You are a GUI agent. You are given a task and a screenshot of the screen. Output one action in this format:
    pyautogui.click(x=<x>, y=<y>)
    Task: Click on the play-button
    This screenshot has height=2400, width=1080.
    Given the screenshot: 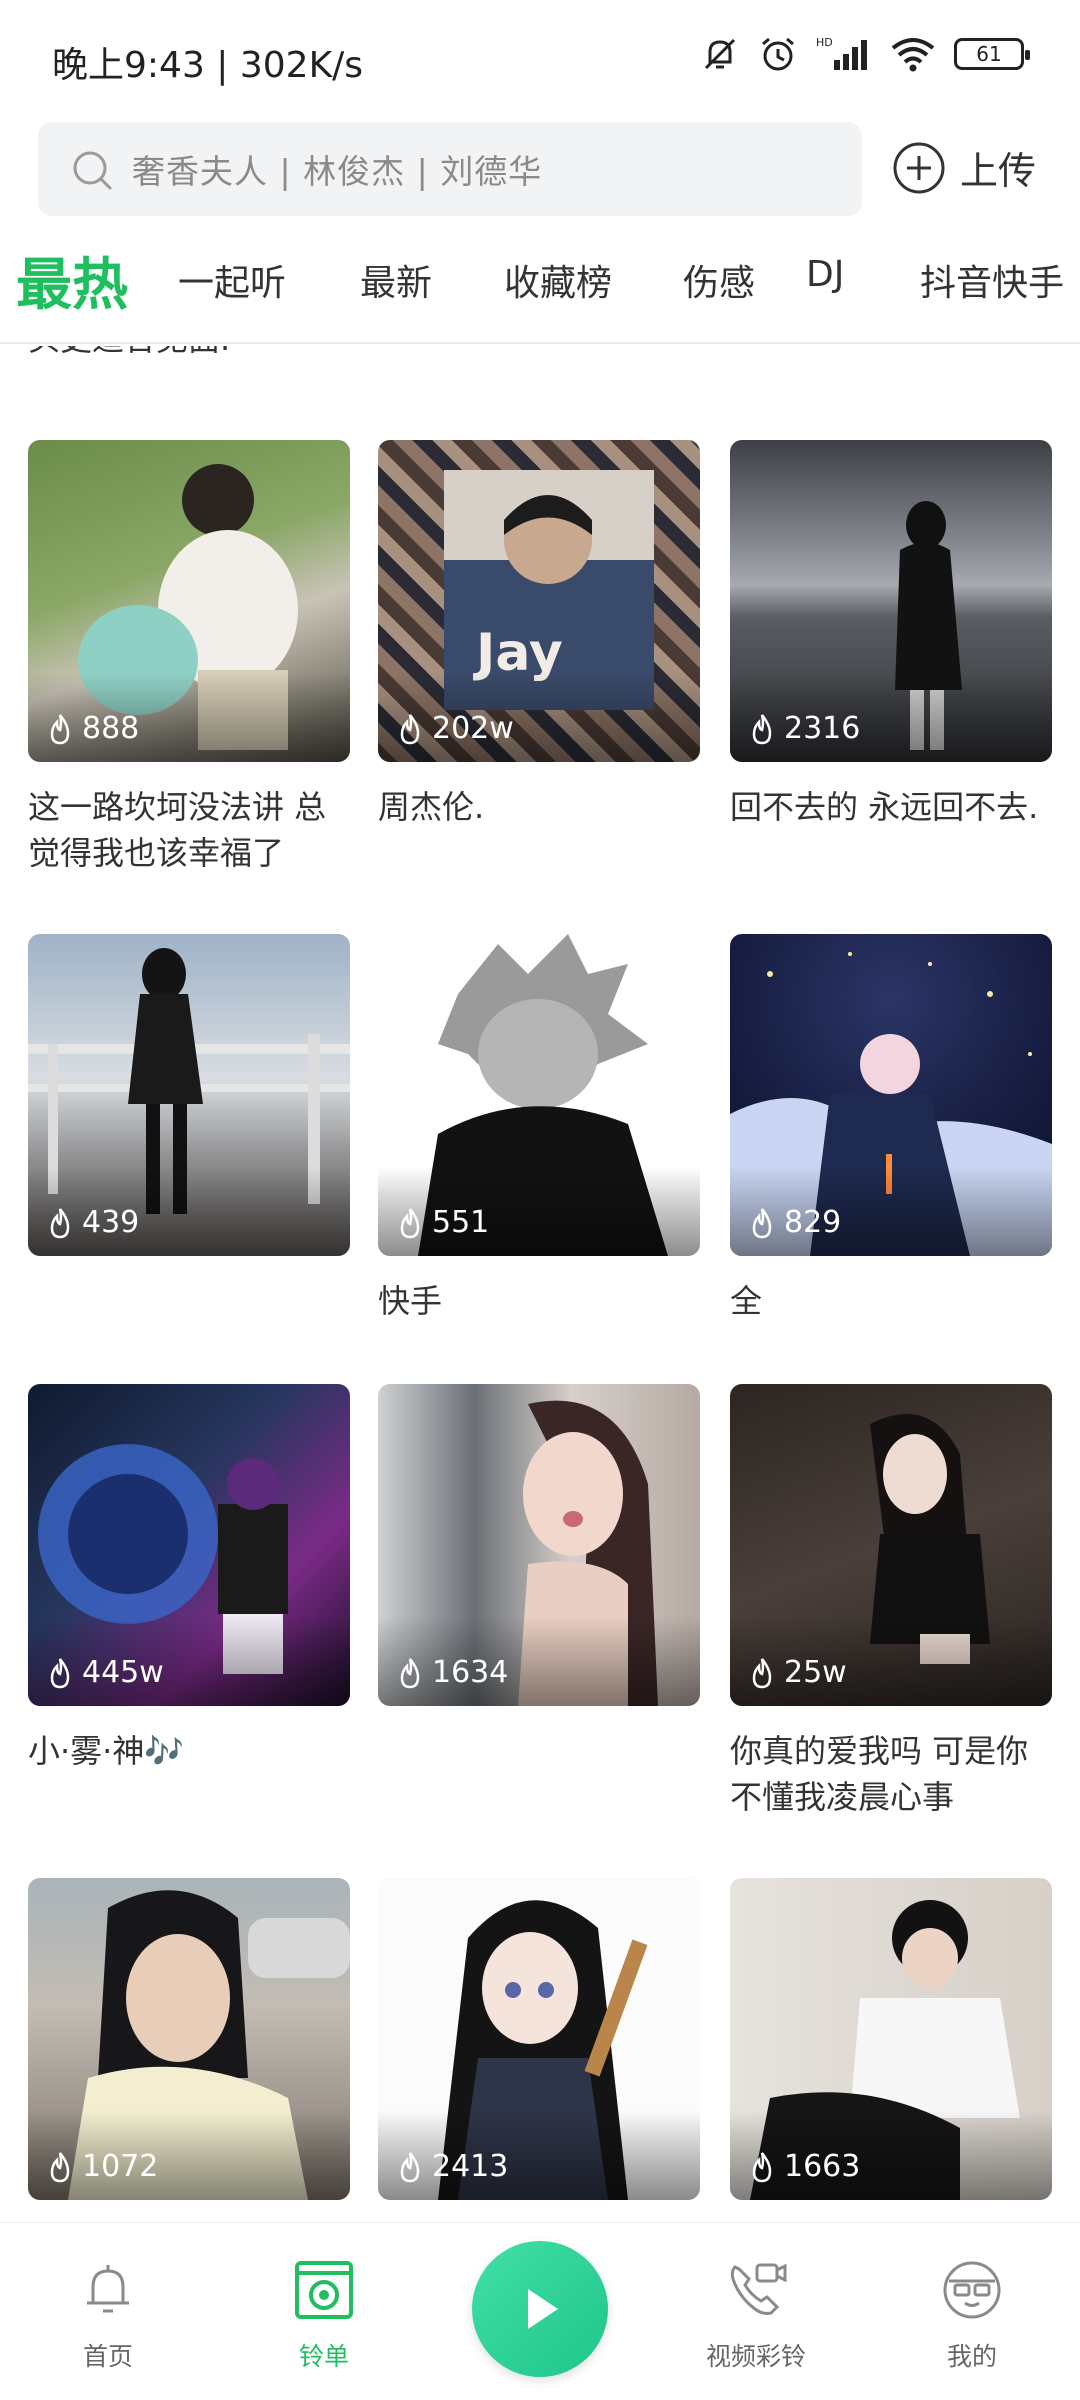 What is the action you would take?
    pyautogui.click(x=540, y=2309)
    